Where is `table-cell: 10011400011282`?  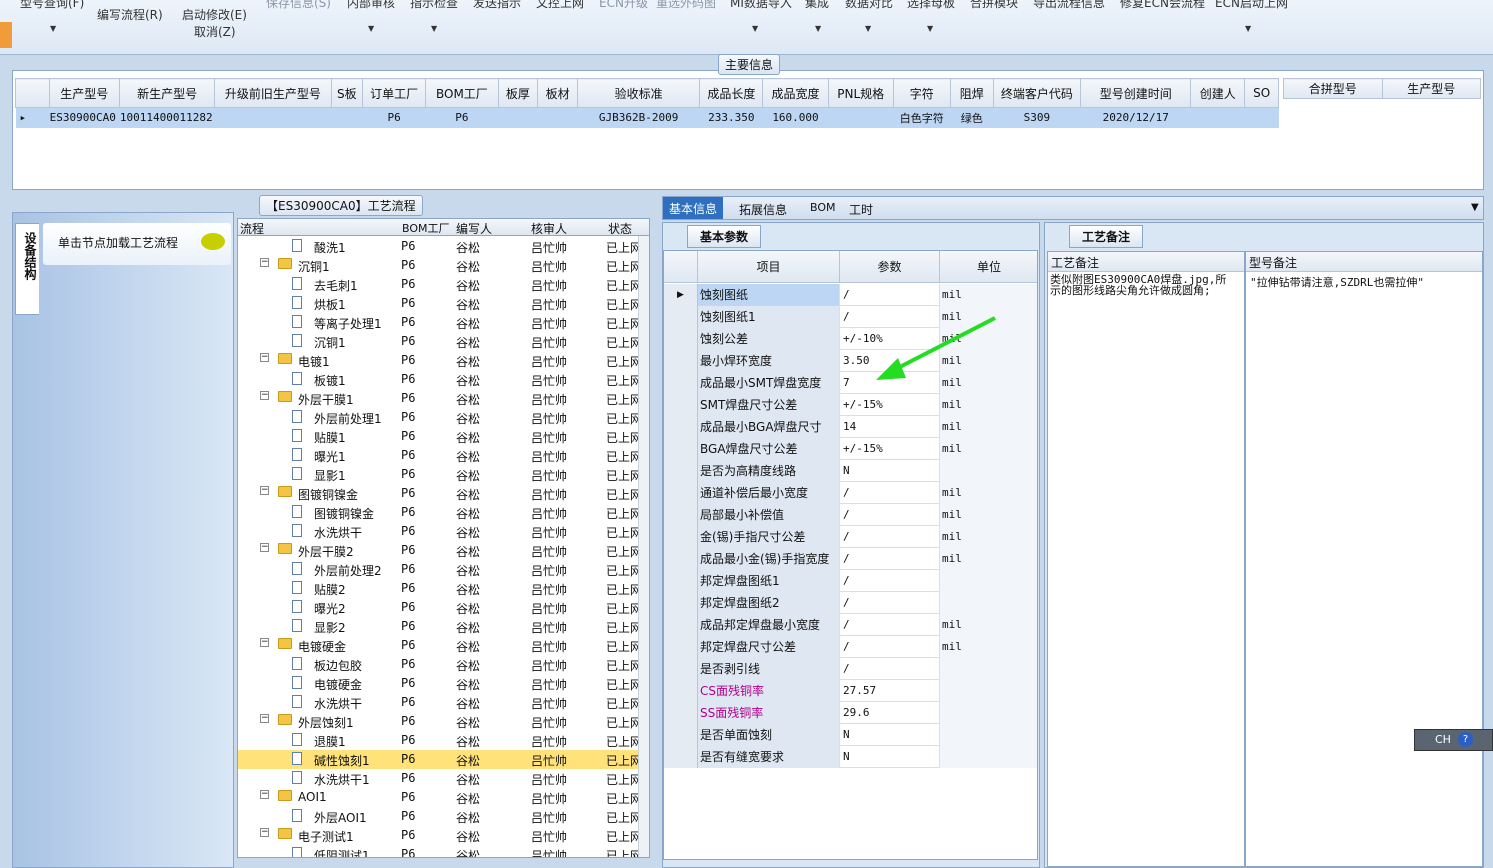 table-cell: 10011400011282 is located at coordinates (167, 117).